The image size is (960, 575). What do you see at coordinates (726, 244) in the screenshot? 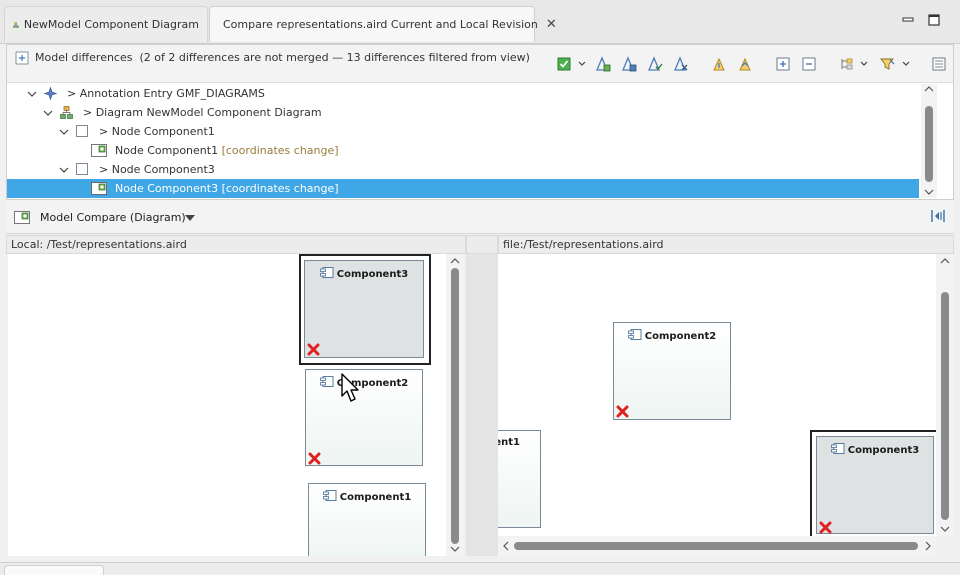
I see `right-pane-label: file:/Test/representations.aird` at bounding box center [726, 244].